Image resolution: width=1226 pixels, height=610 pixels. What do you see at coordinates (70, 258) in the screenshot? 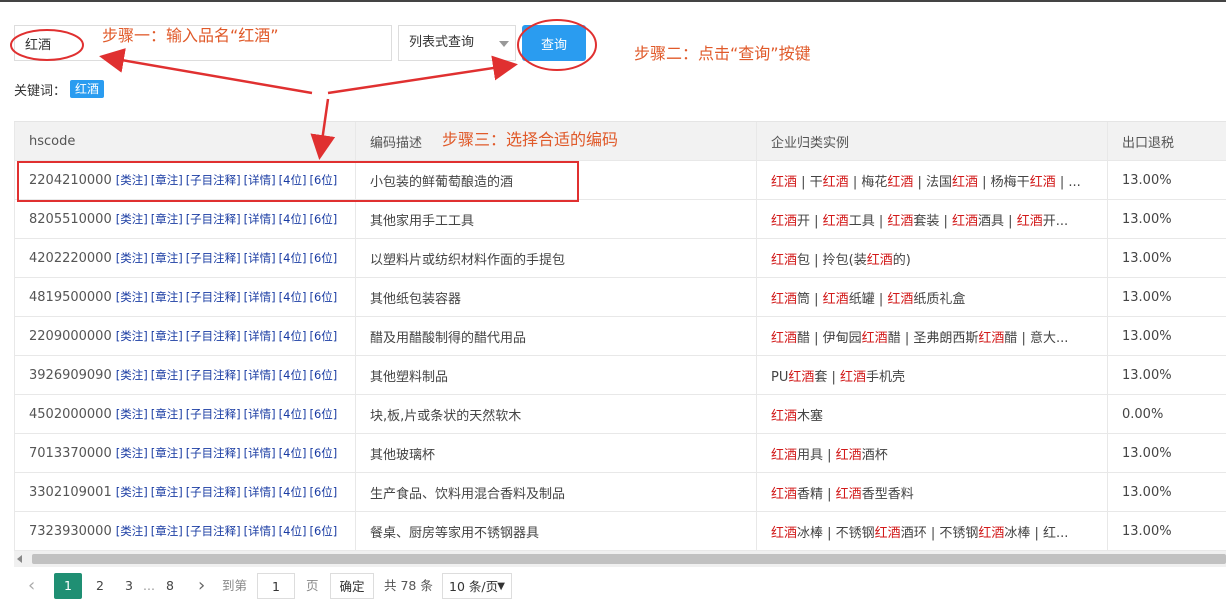
I see `hscode-value: 4202220000` at bounding box center [70, 258].